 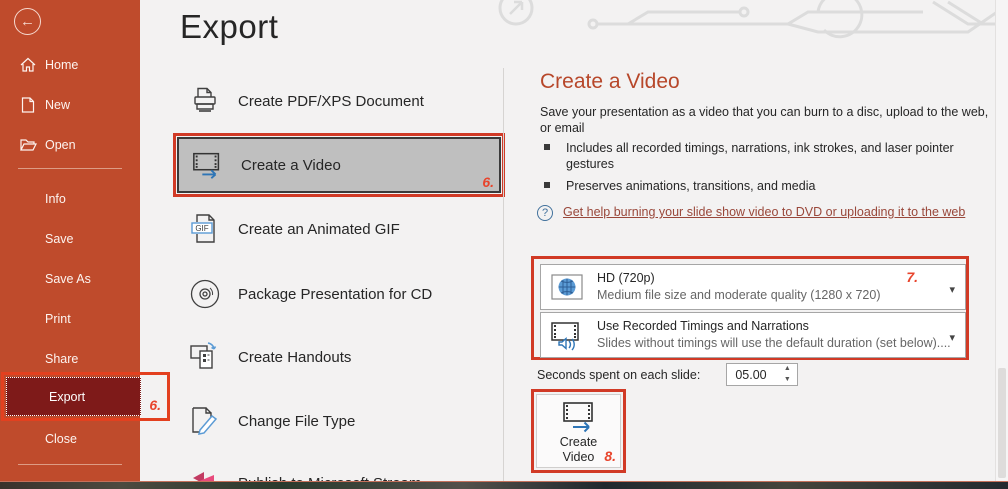 What do you see at coordinates (610, 456) in the screenshot?
I see `annotation-step-number: 8.` at bounding box center [610, 456].